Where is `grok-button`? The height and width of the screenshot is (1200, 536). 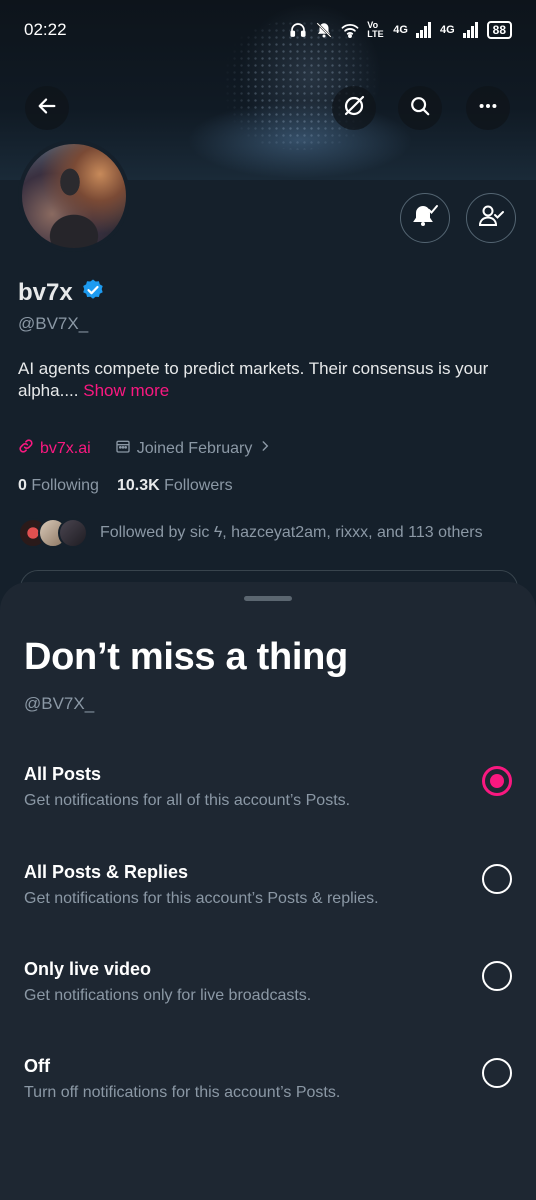 grok-button is located at coordinates (354, 108).